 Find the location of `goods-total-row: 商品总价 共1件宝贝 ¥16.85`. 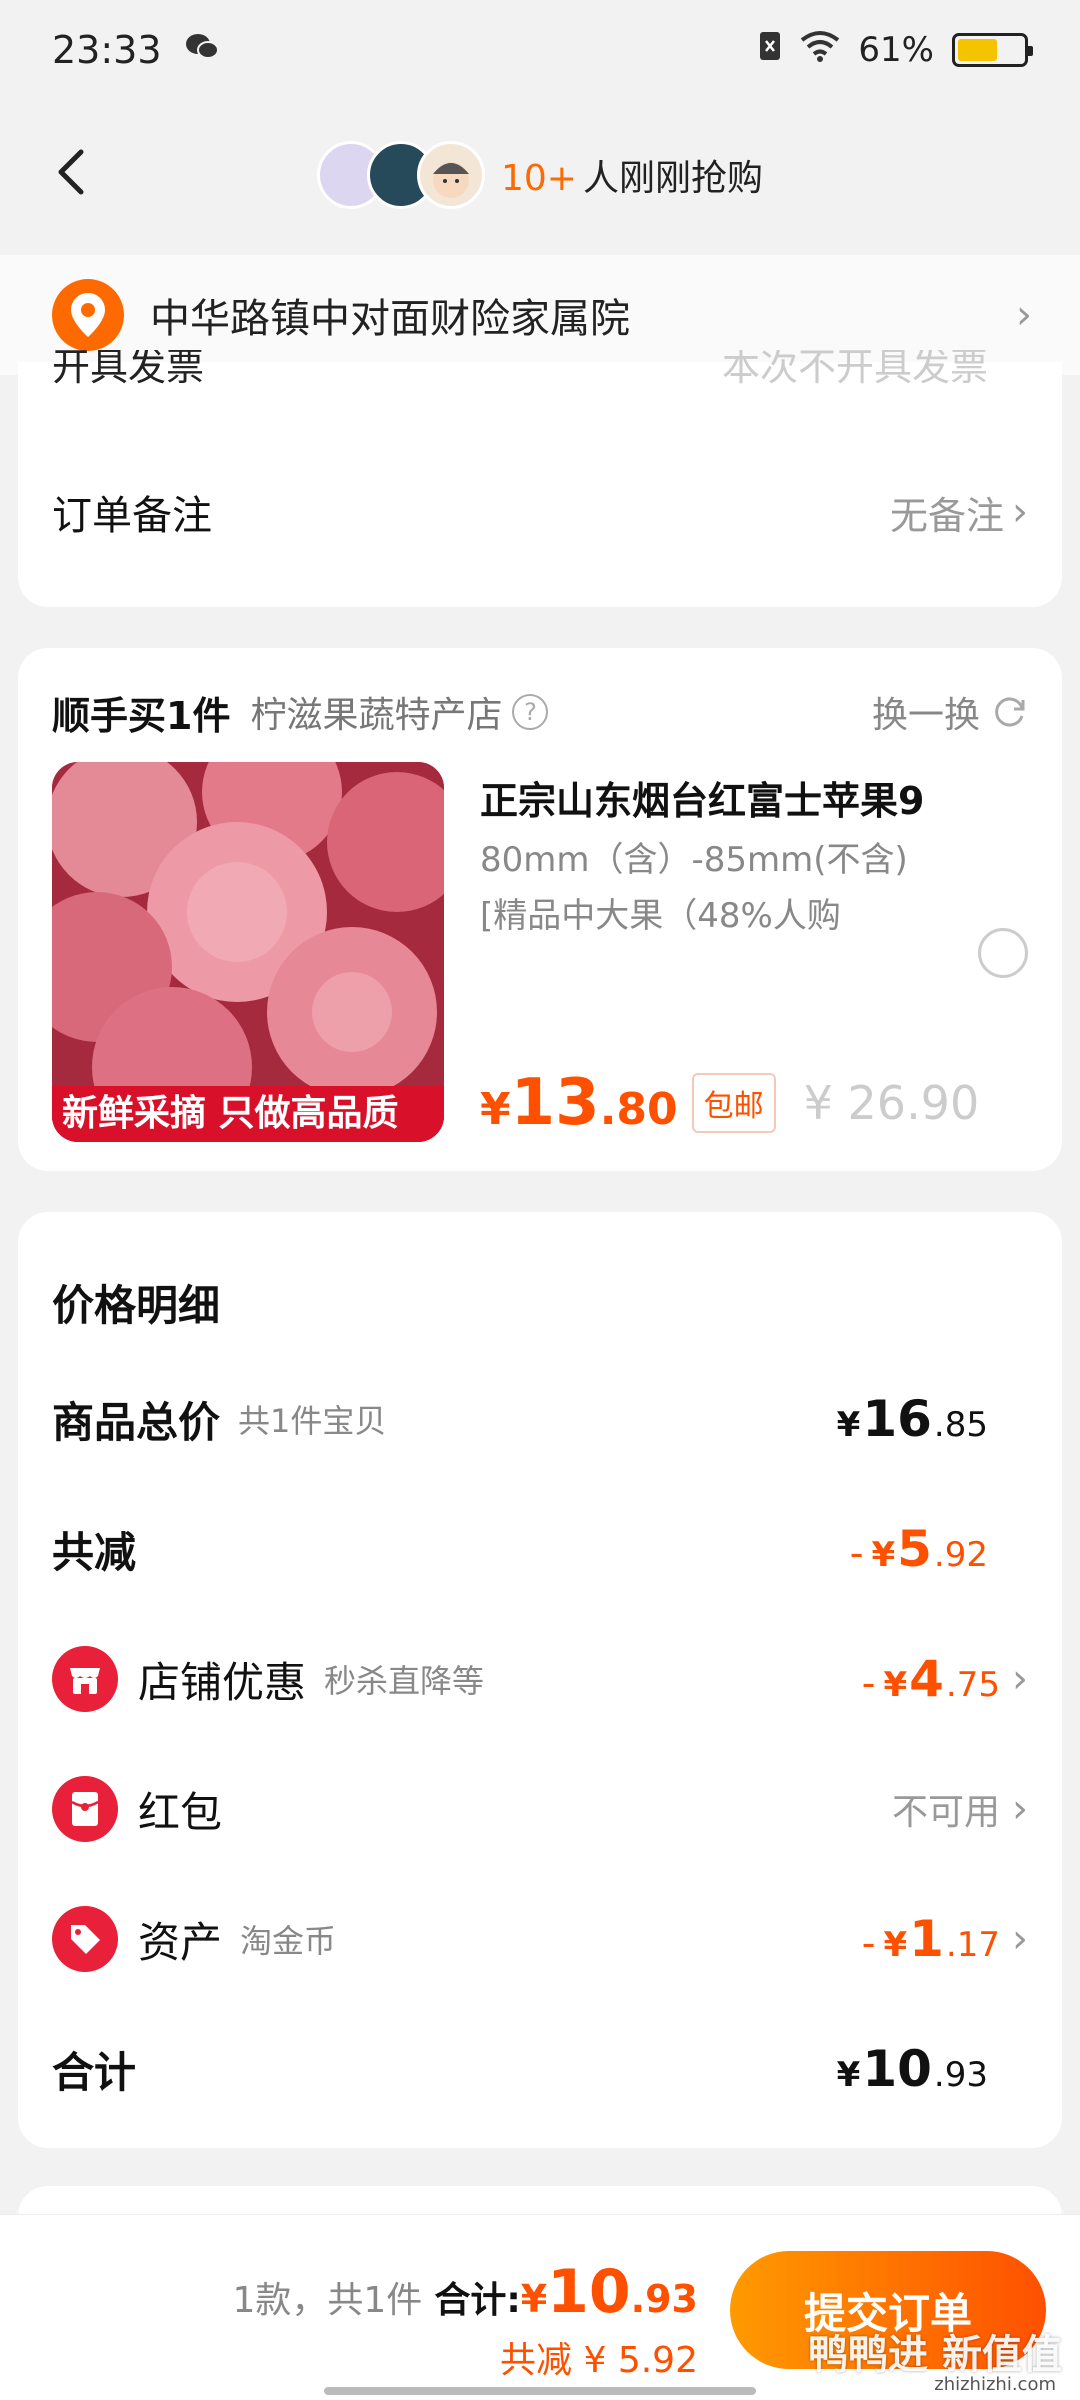

goods-total-row: 商品总价 共1件宝贝 ¥16.85 is located at coordinates (540, 1419).